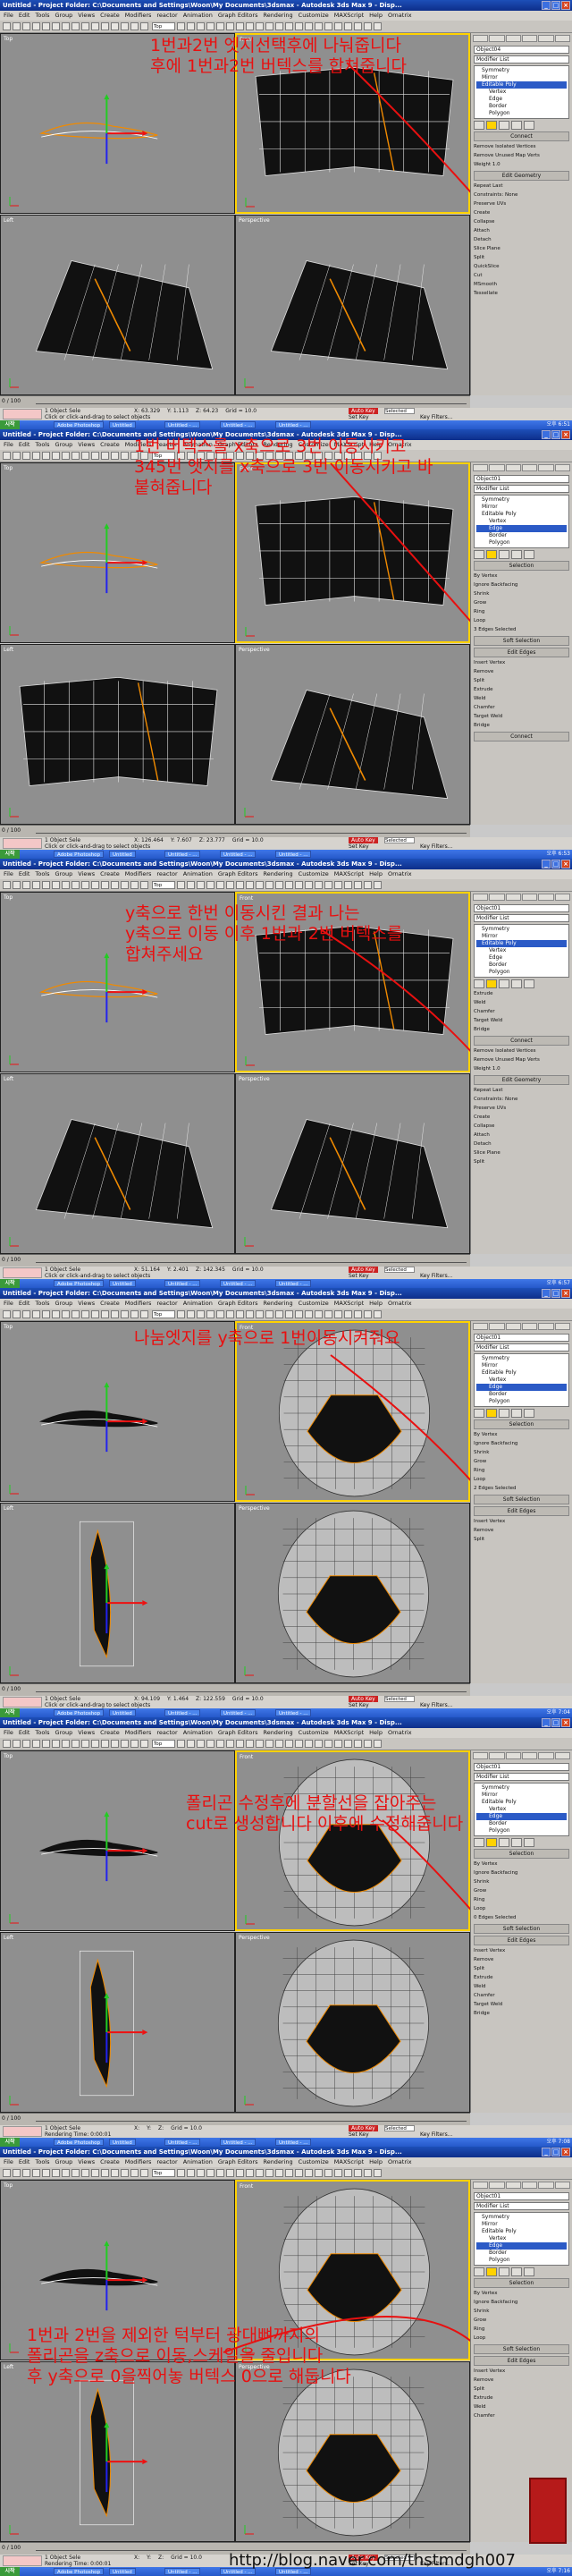 The width and height of the screenshot is (572, 2576). I want to click on maxscript-listener, so click(23, 1272).